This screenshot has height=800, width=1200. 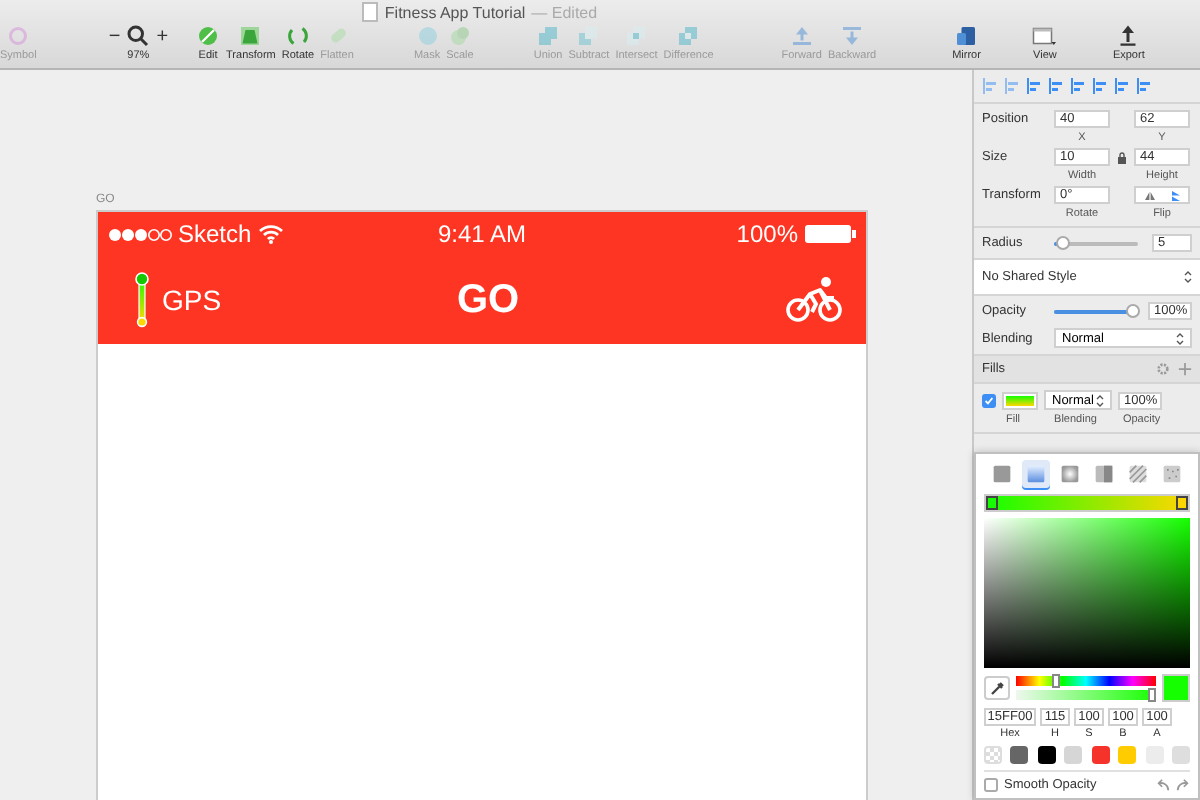 What do you see at coordinates (767, 234) in the screenshot?
I see `battery-percent: 100%` at bounding box center [767, 234].